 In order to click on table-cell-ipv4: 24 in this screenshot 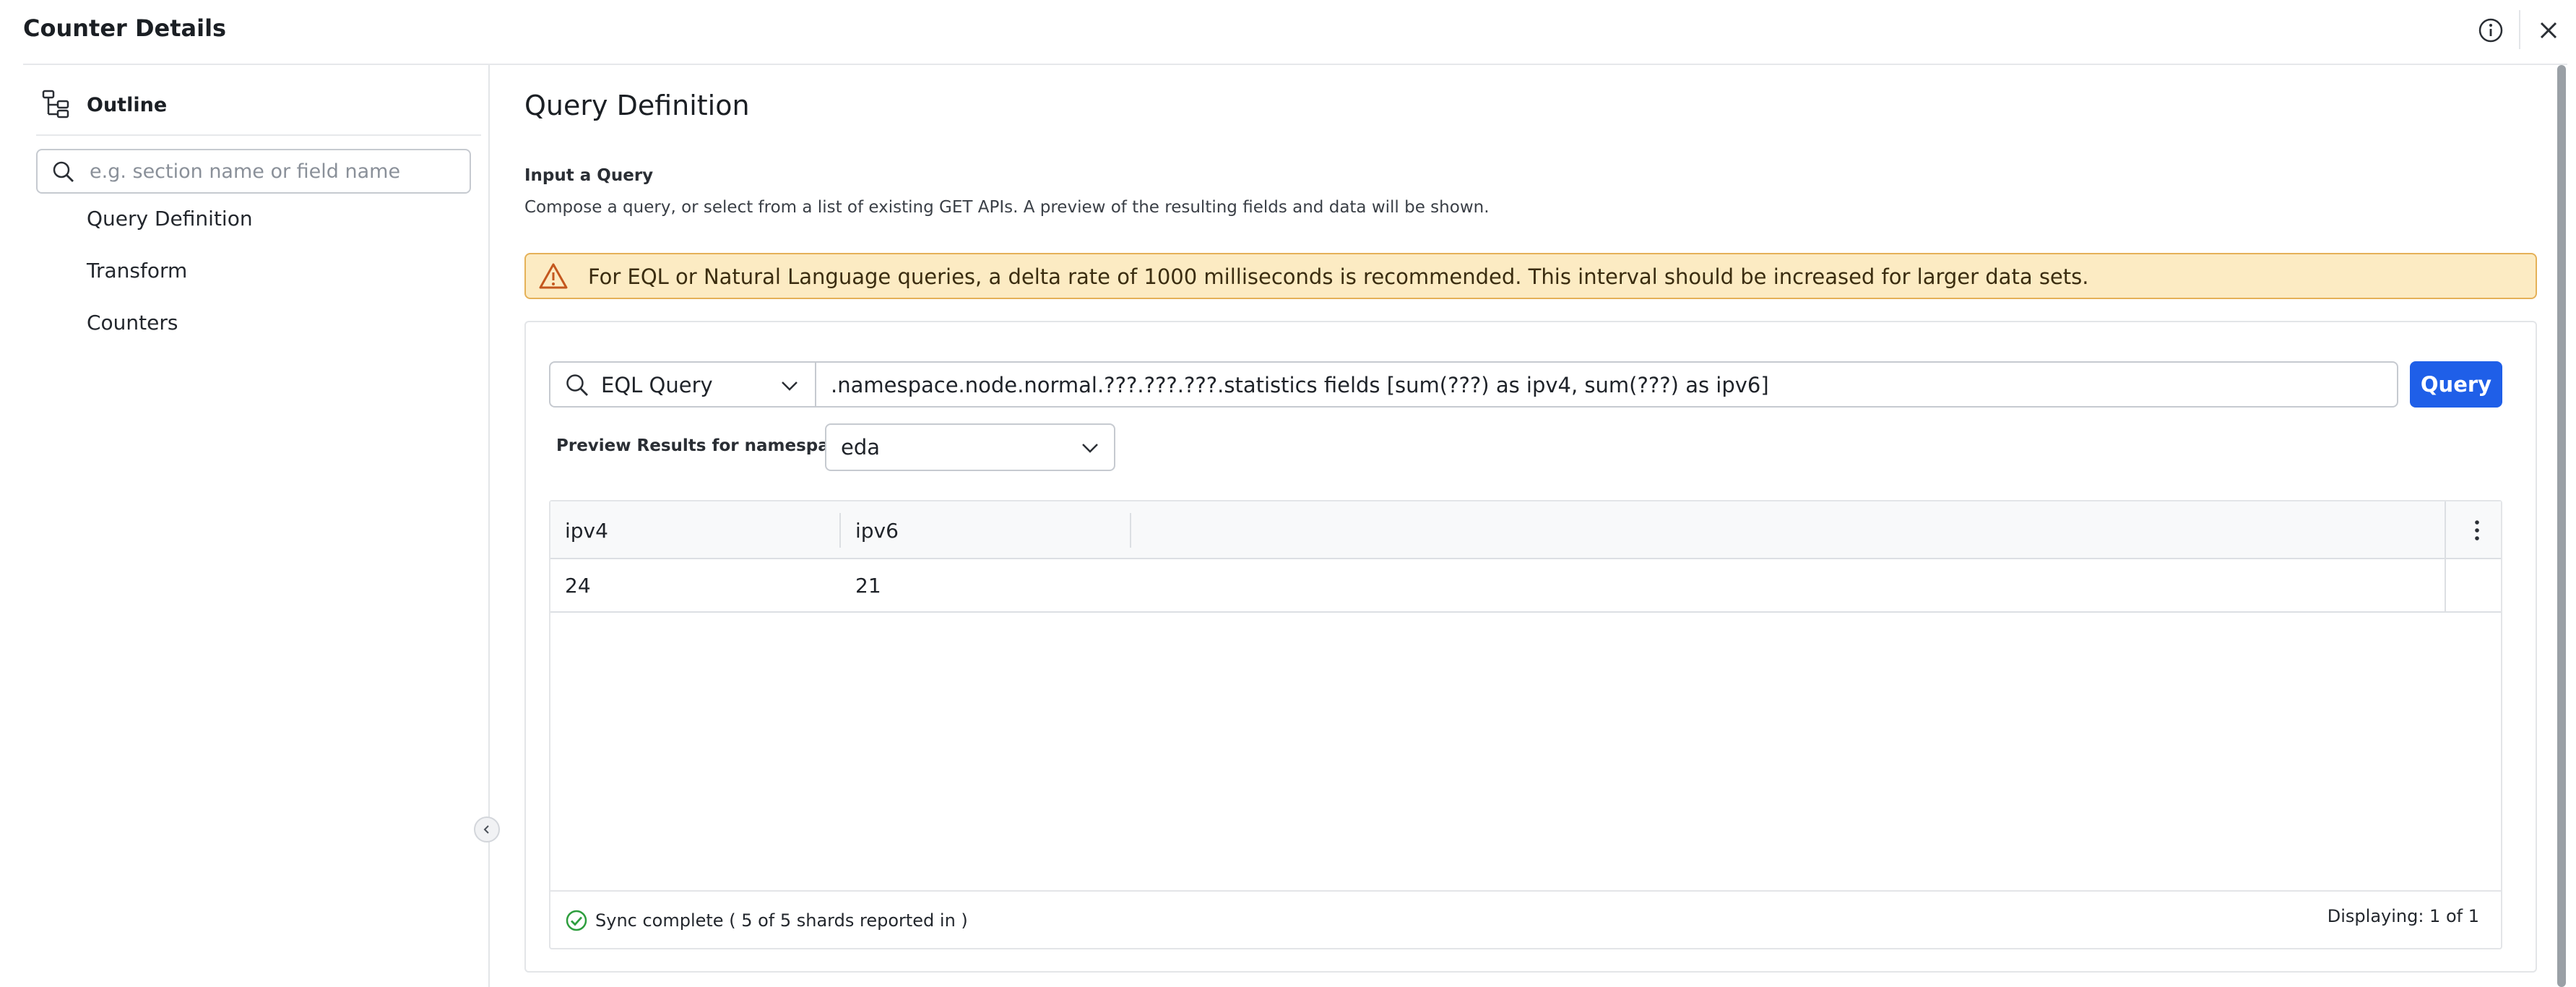, I will do `click(578, 586)`.